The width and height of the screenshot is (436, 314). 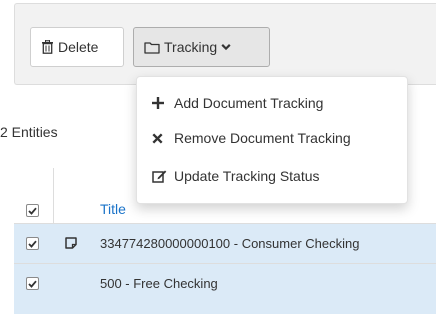 I want to click on select-all-checkbox, so click(x=32, y=210).